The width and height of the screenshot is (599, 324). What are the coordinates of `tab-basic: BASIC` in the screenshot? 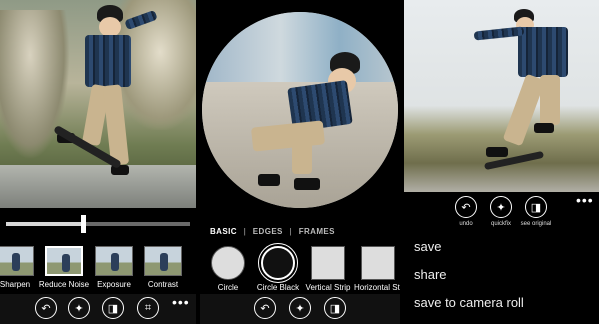 It's located at (223, 231).